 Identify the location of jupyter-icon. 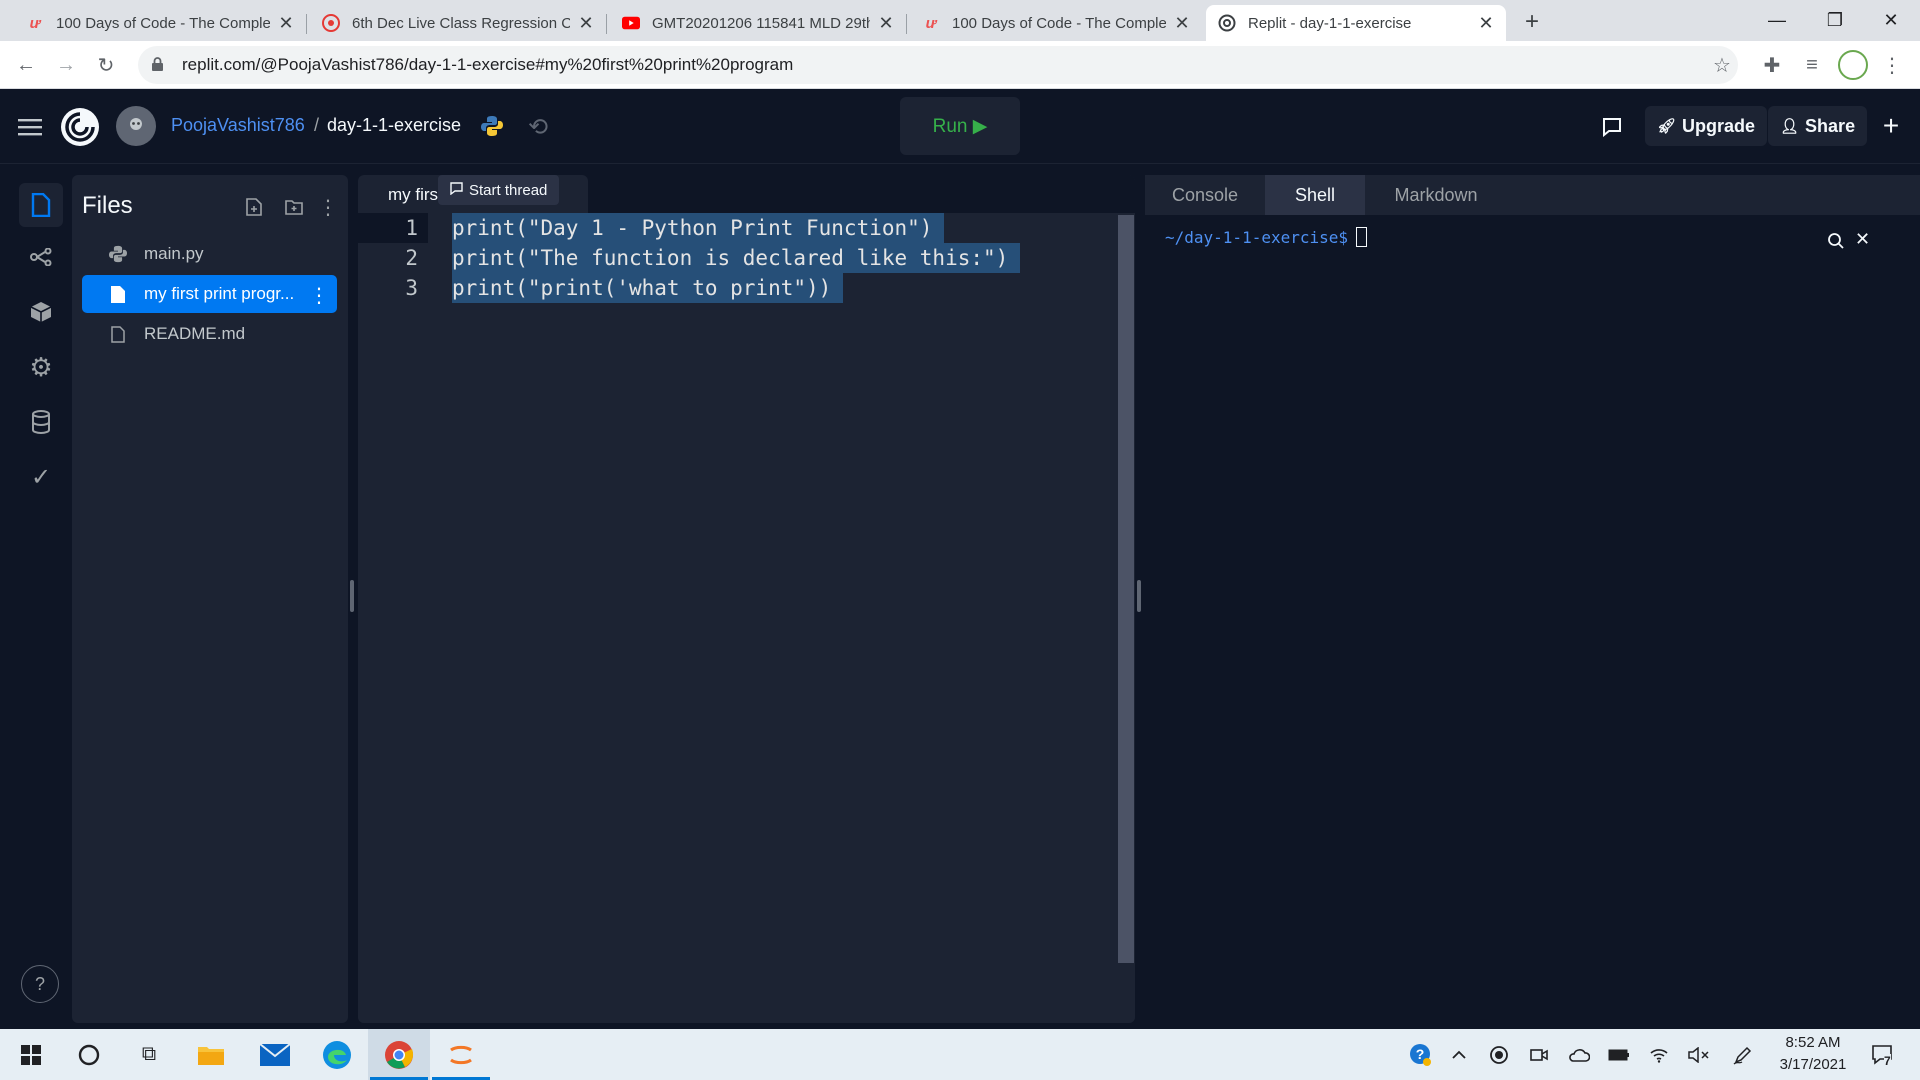
(461, 1054).